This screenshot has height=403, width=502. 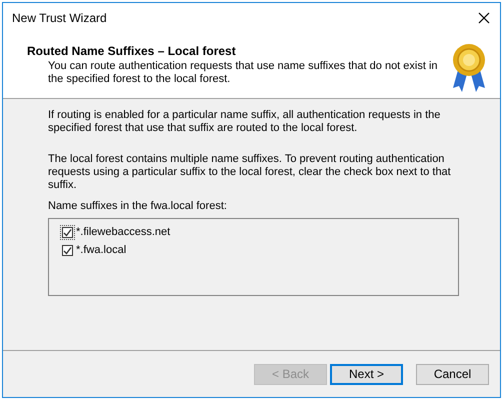 I want to click on window-title: New Trust Wizard, so click(x=59, y=17).